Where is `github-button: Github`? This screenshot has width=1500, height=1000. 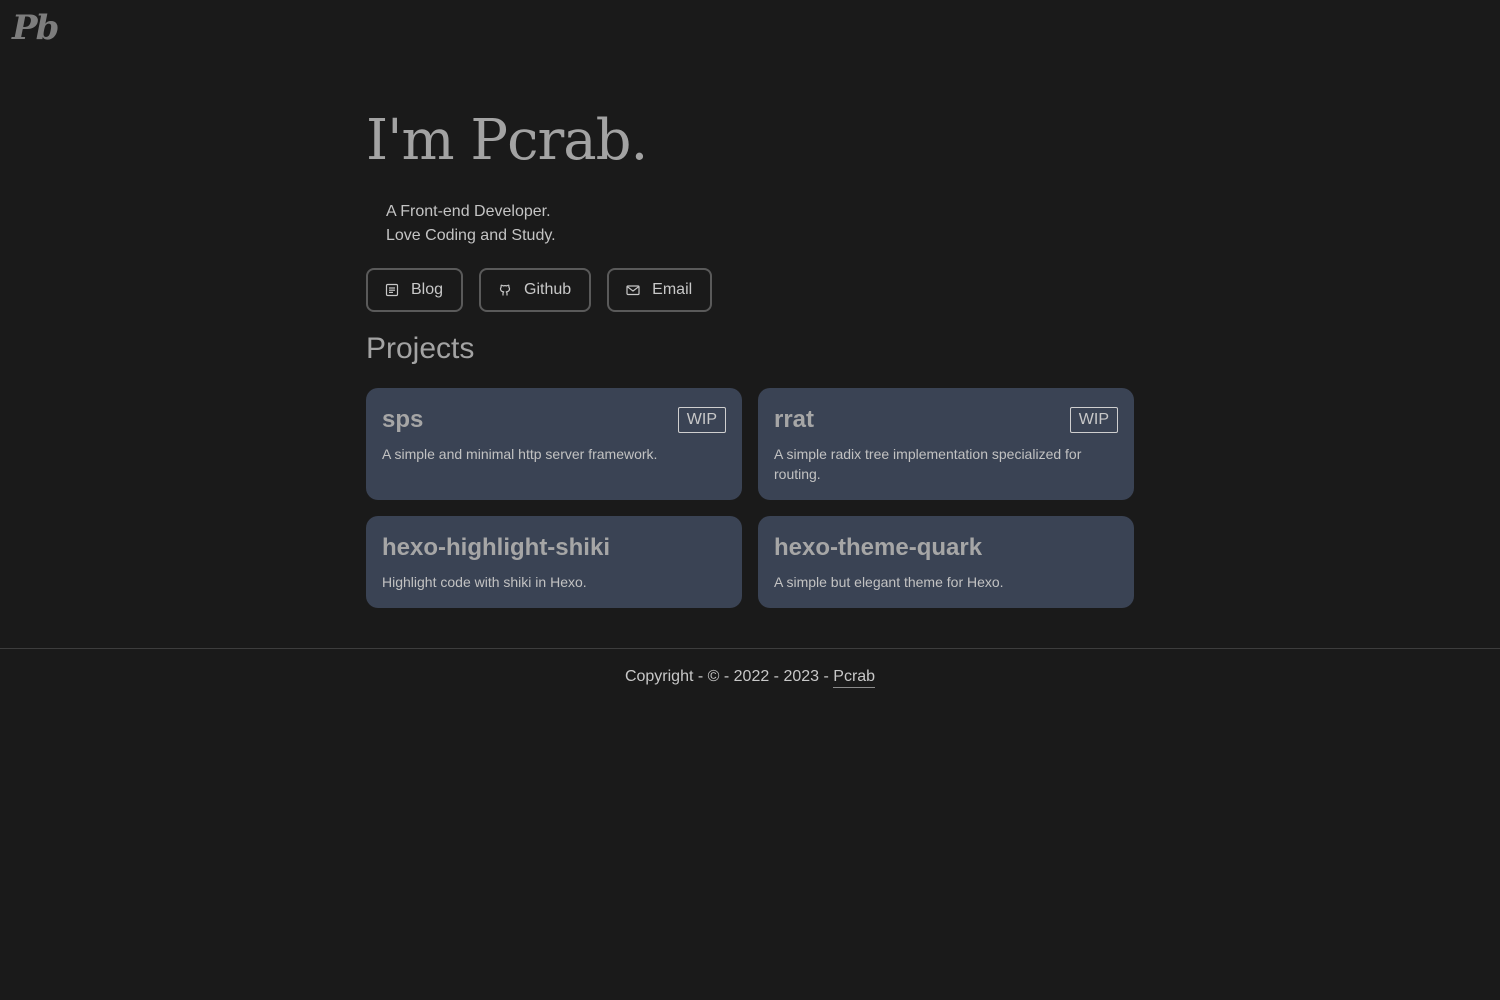 github-button: Github is located at coordinates (535, 290).